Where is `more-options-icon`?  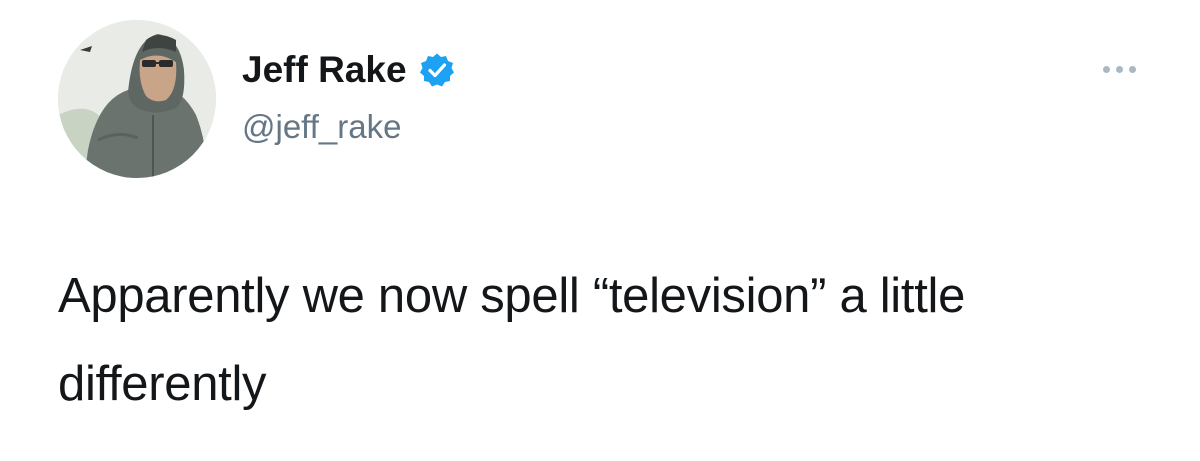 more-options-icon is located at coordinates (1119, 69).